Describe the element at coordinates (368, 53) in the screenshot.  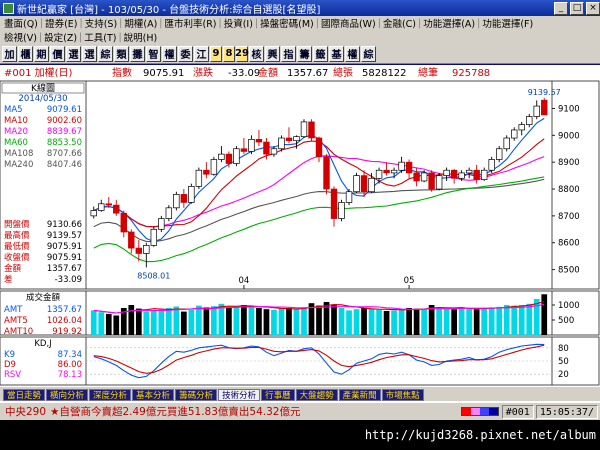
I see `toolbar-button-23: 綜` at that location.